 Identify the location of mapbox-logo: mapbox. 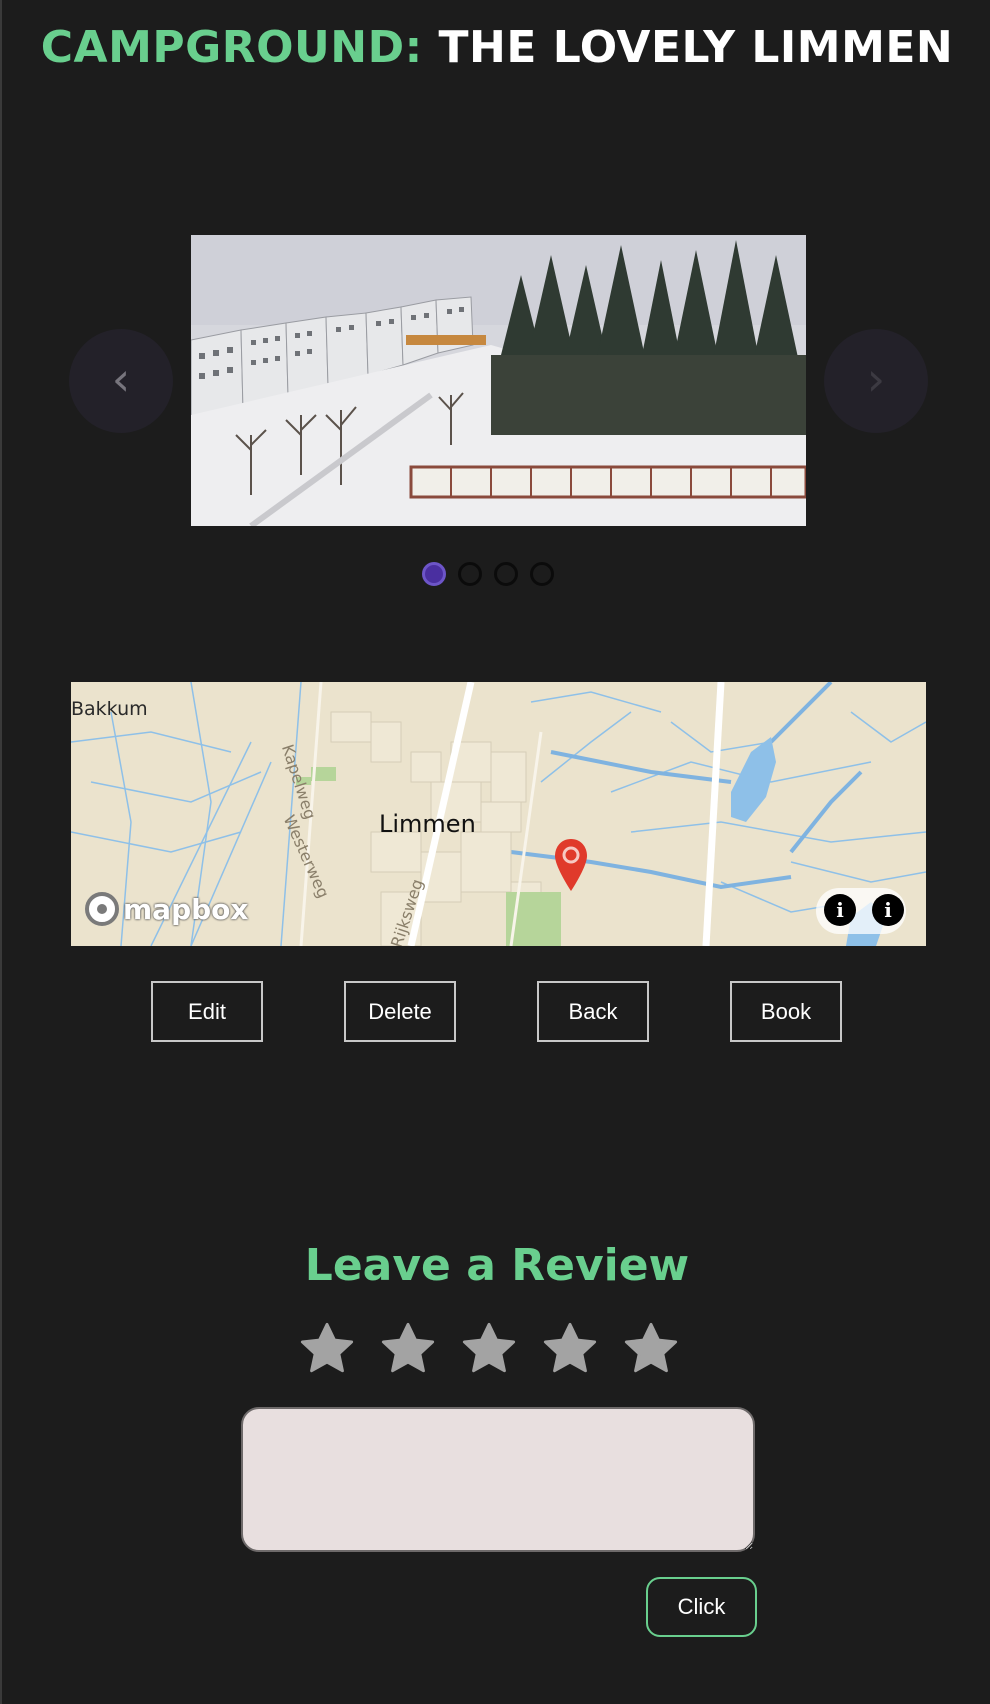
(166, 909).